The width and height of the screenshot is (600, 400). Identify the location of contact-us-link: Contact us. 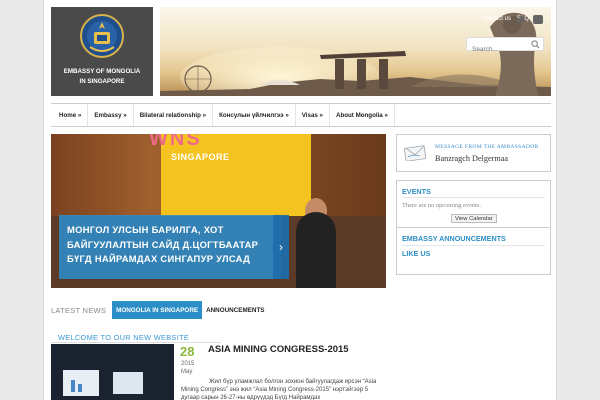
(496, 19).